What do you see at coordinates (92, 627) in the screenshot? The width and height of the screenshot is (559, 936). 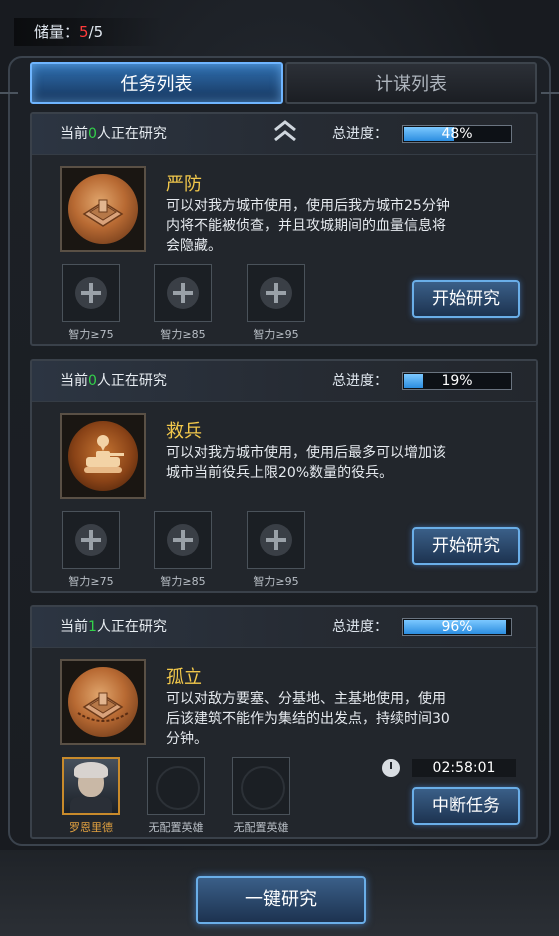 I see `status-count: 1` at bounding box center [92, 627].